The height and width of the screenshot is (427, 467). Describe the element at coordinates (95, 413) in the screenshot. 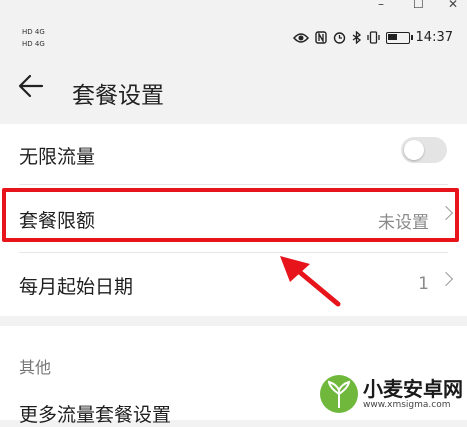

I see `more-packages-label: 更多流量套餐设置` at that location.